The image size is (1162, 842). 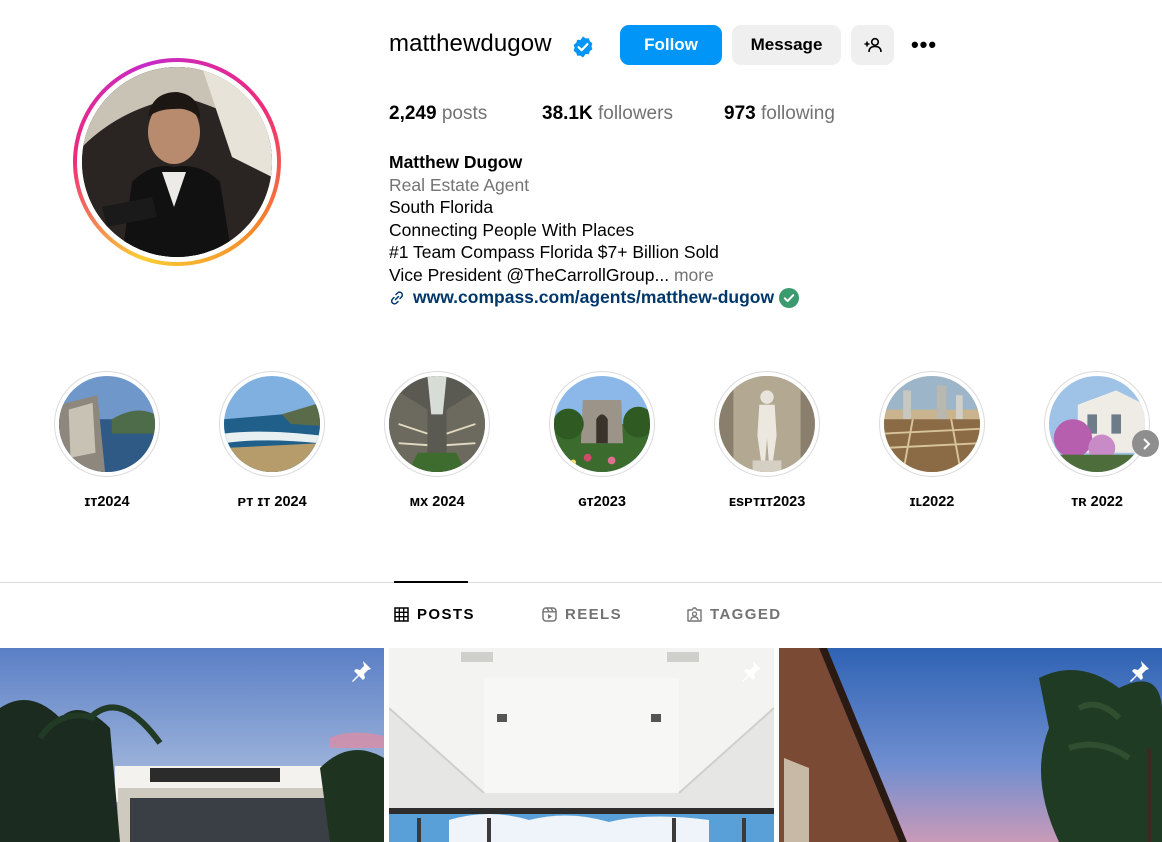 What do you see at coordinates (583, 47) in the screenshot?
I see `verified-badge-icon` at bounding box center [583, 47].